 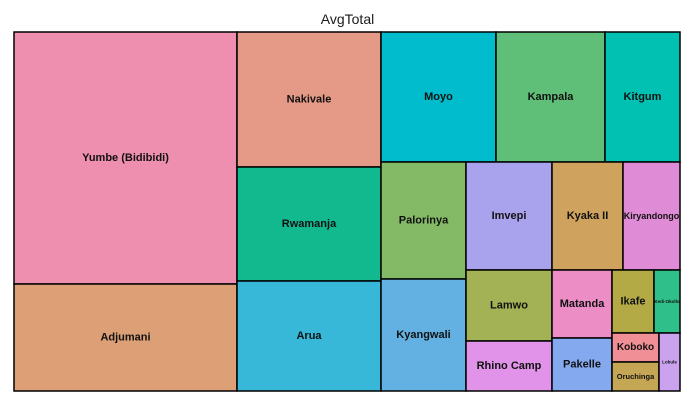 I want to click on tile-label-imvepi: Imvepi, so click(x=509, y=216).